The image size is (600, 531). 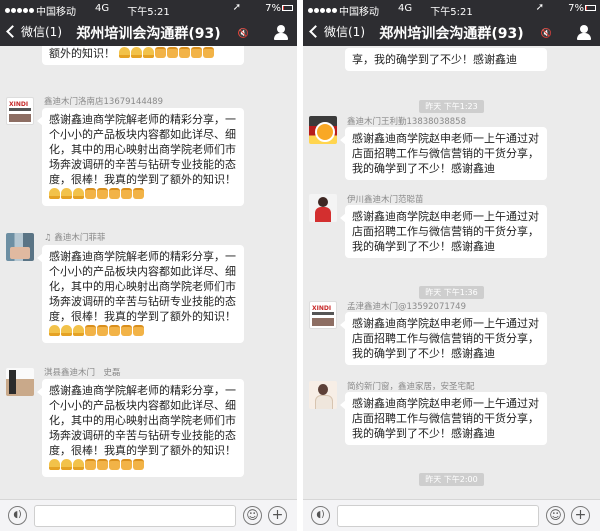 What do you see at coordinates (451, 103) in the screenshot?
I see `timestamp-divider: 昨天 下午1:23` at bounding box center [451, 103].